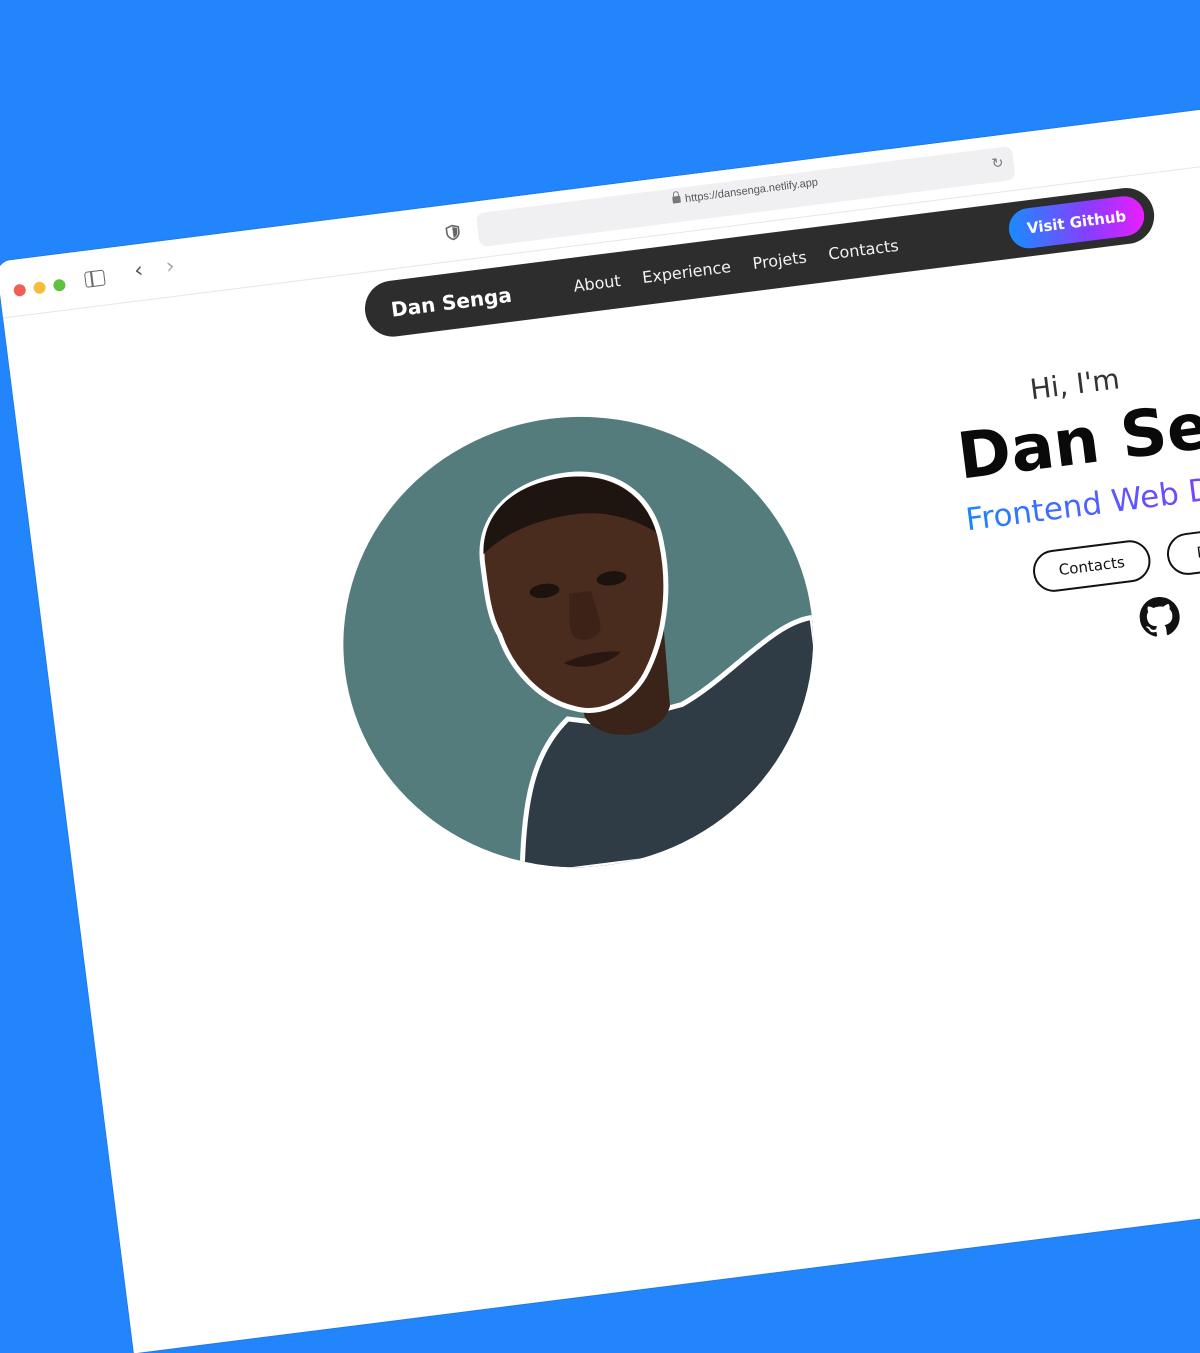 This screenshot has width=1200, height=1353. What do you see at coordinates (686, 272) in the screenshot?
I see `nav-link-experience: Experience` at bounding box center [686, 272].